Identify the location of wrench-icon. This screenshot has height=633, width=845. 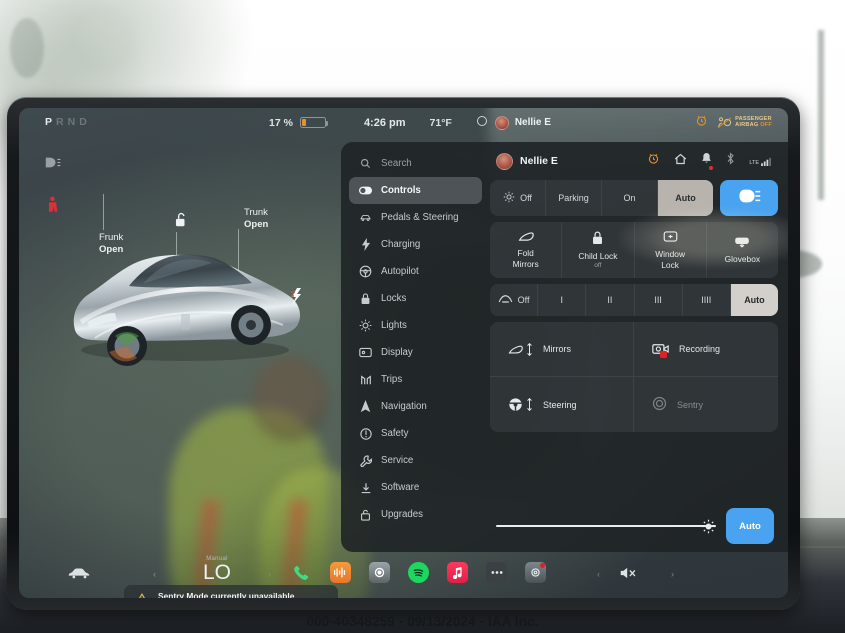
(365, 460).